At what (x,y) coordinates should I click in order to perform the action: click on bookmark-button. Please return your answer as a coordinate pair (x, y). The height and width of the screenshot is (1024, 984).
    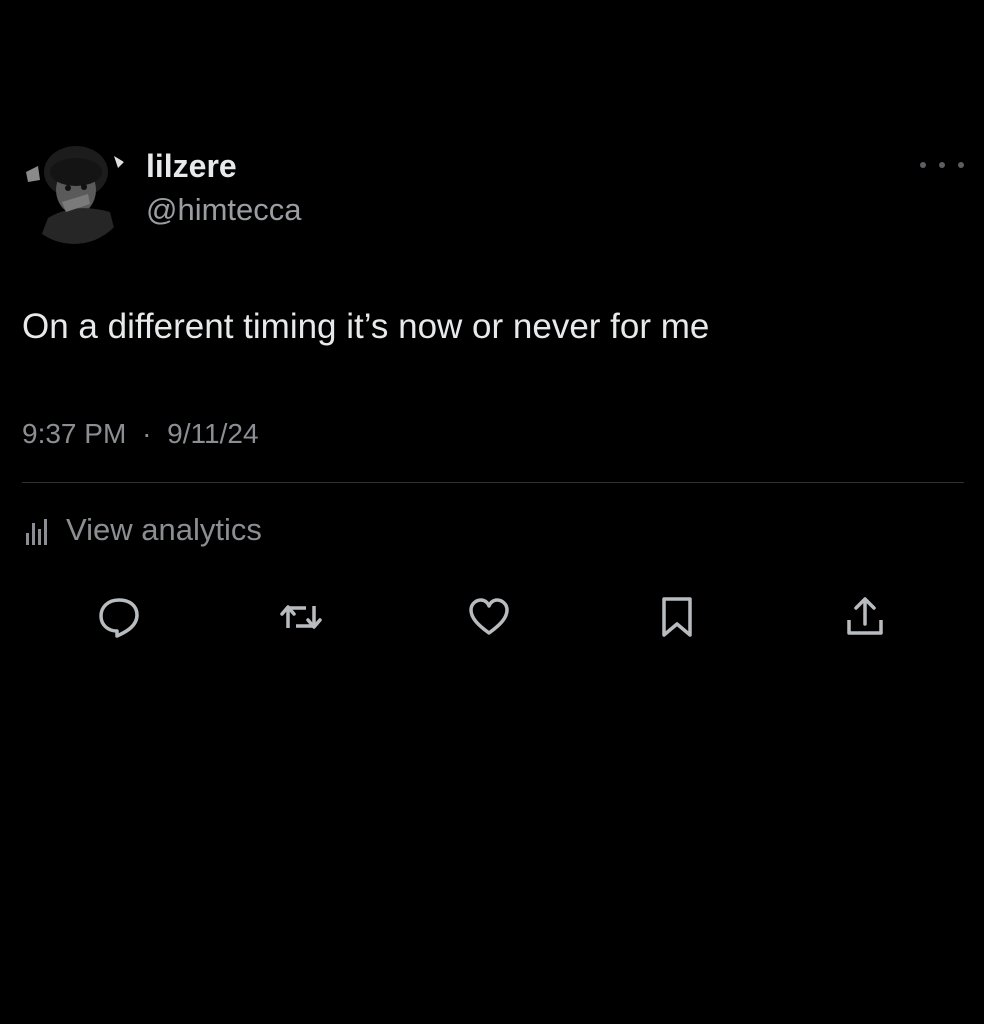
    Looking at the image, I should click on (677, 617).